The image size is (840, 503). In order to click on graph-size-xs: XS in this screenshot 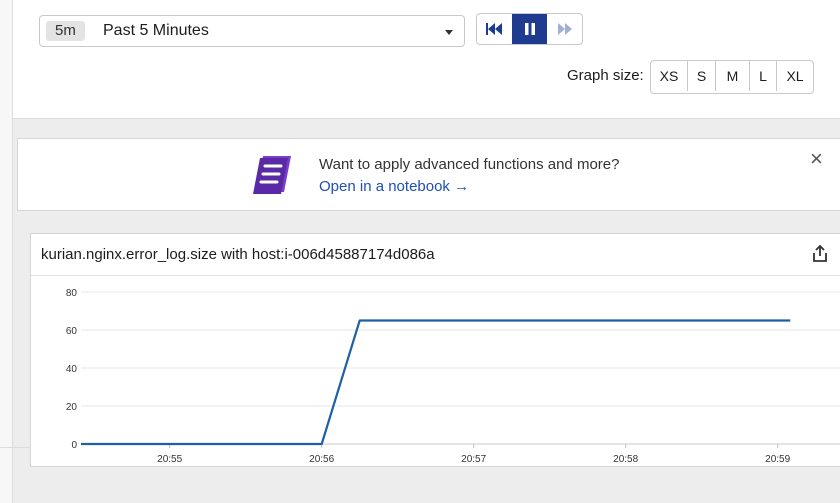, I will do `click(669, 76)`.